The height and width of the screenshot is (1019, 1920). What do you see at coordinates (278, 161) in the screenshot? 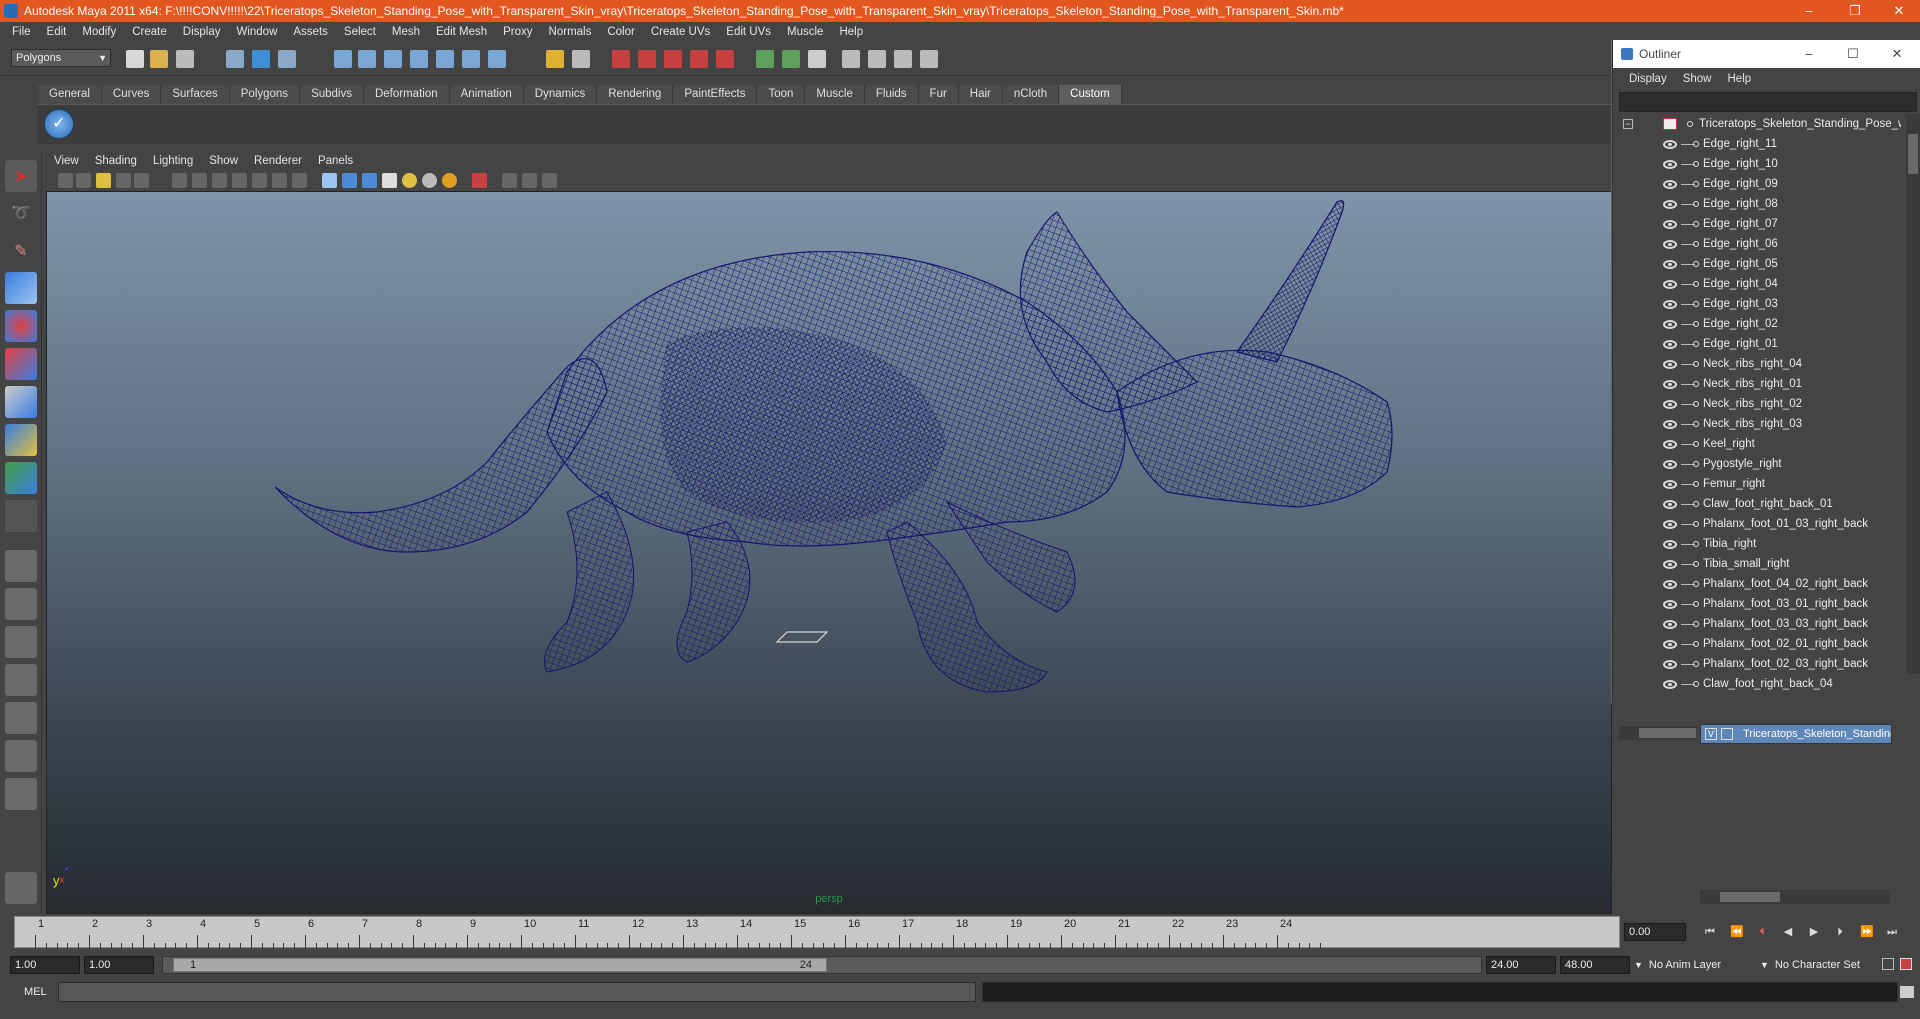
I see `panel-menu-renderer: Renderer` at bounding box center [278, 161].